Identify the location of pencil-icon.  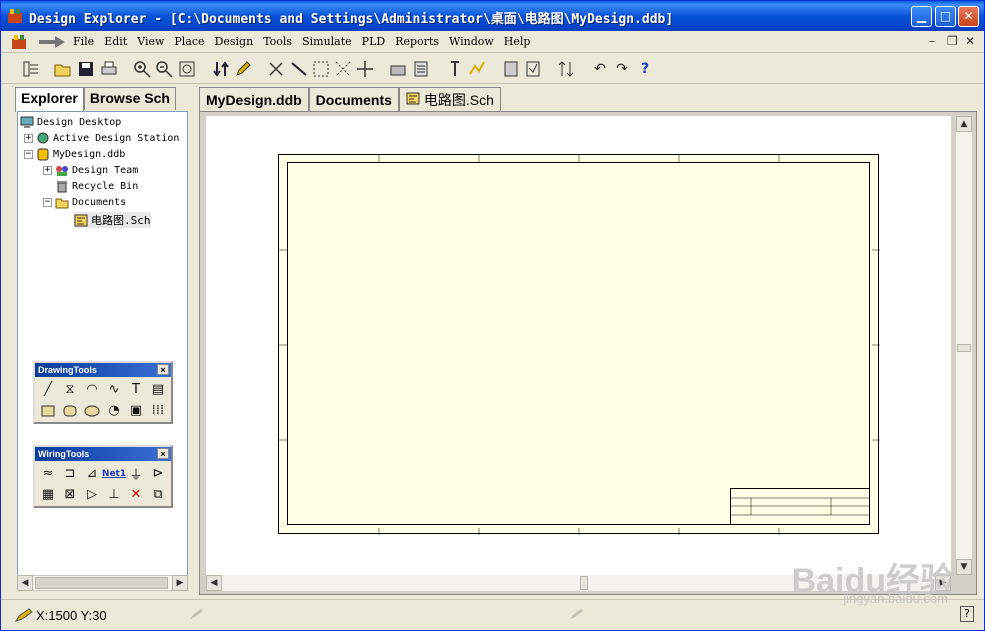
(243, 69).